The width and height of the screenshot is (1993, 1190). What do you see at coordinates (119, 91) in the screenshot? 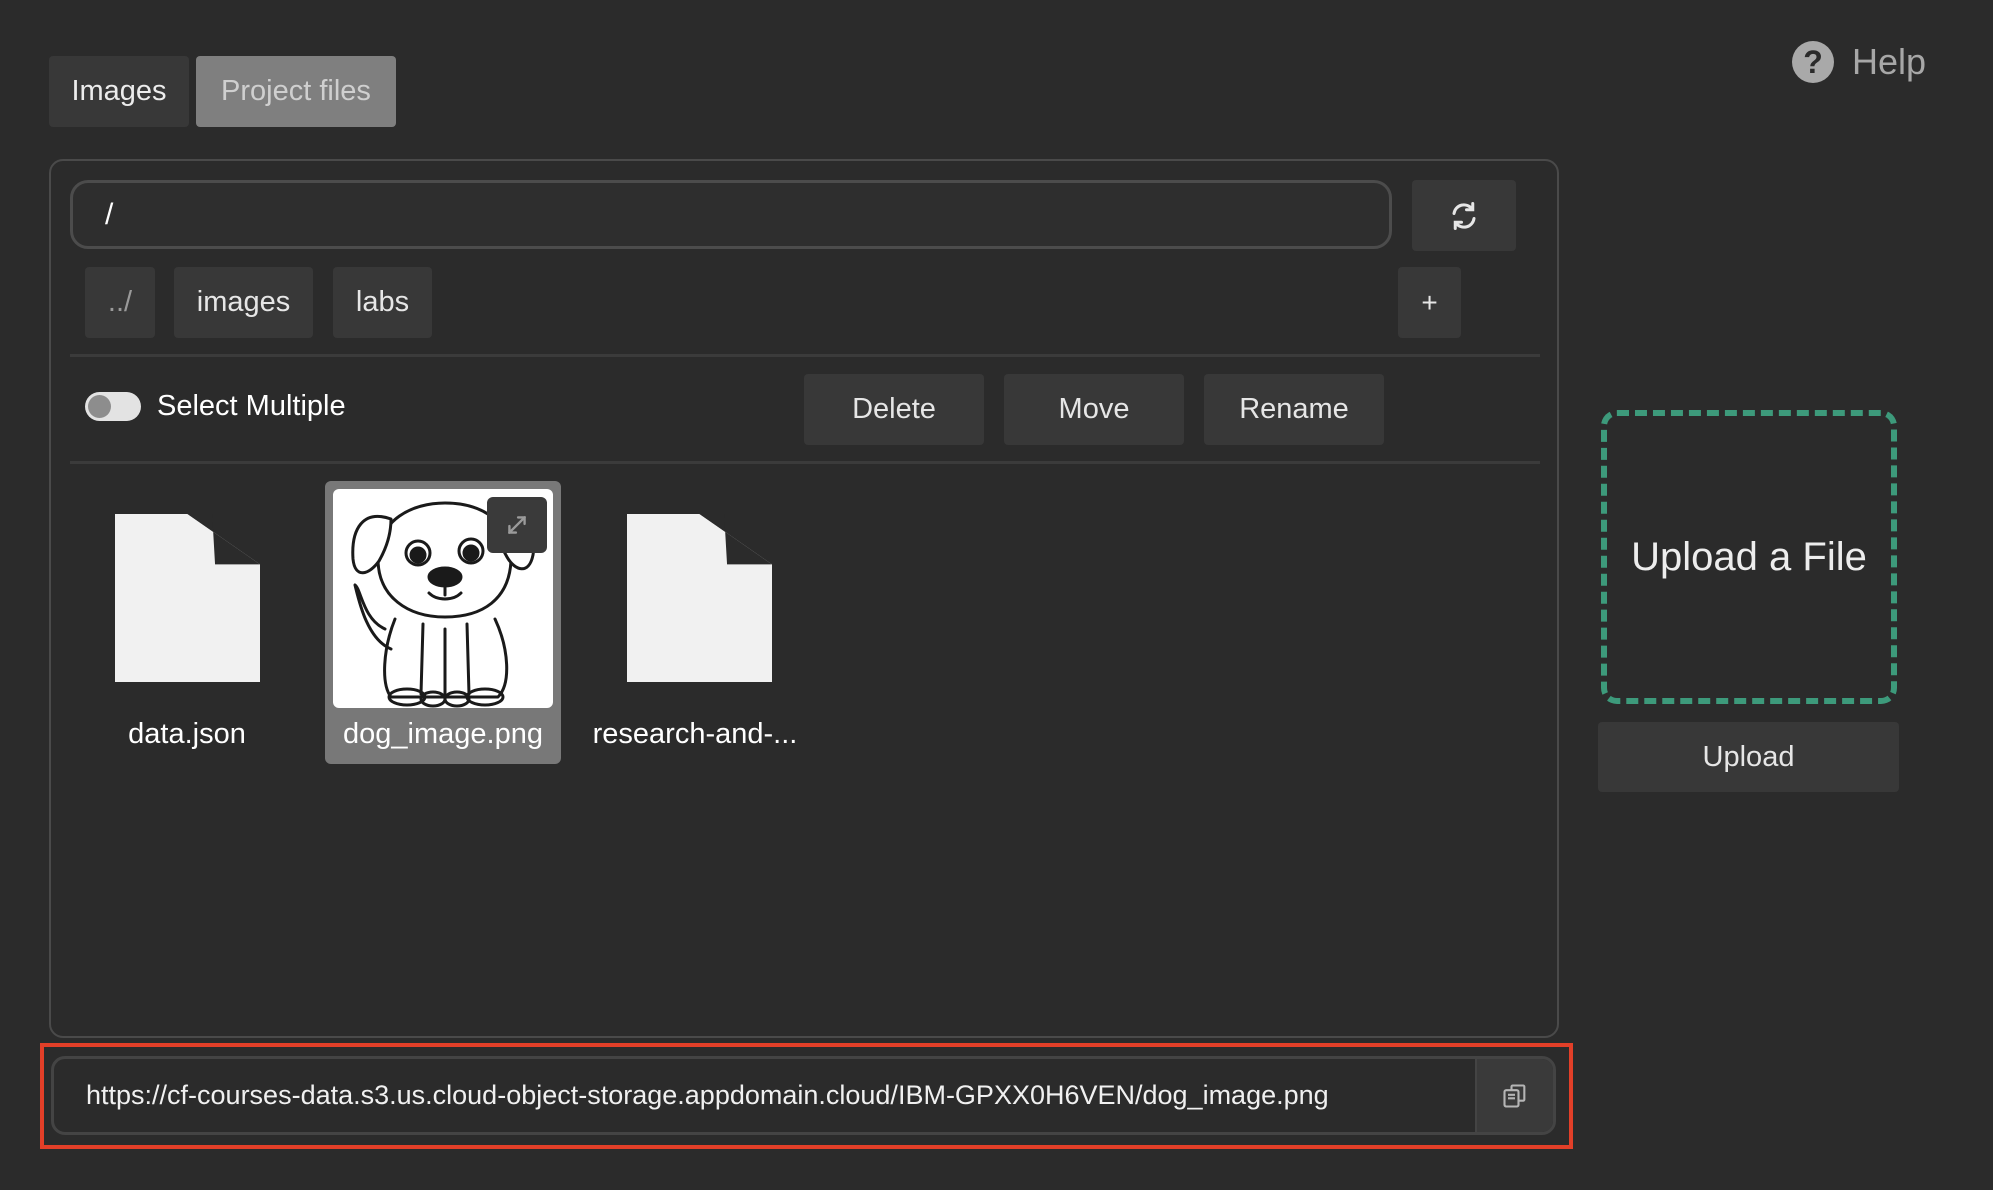
I see `tab-images: Images` at bounding box center [119, 91].